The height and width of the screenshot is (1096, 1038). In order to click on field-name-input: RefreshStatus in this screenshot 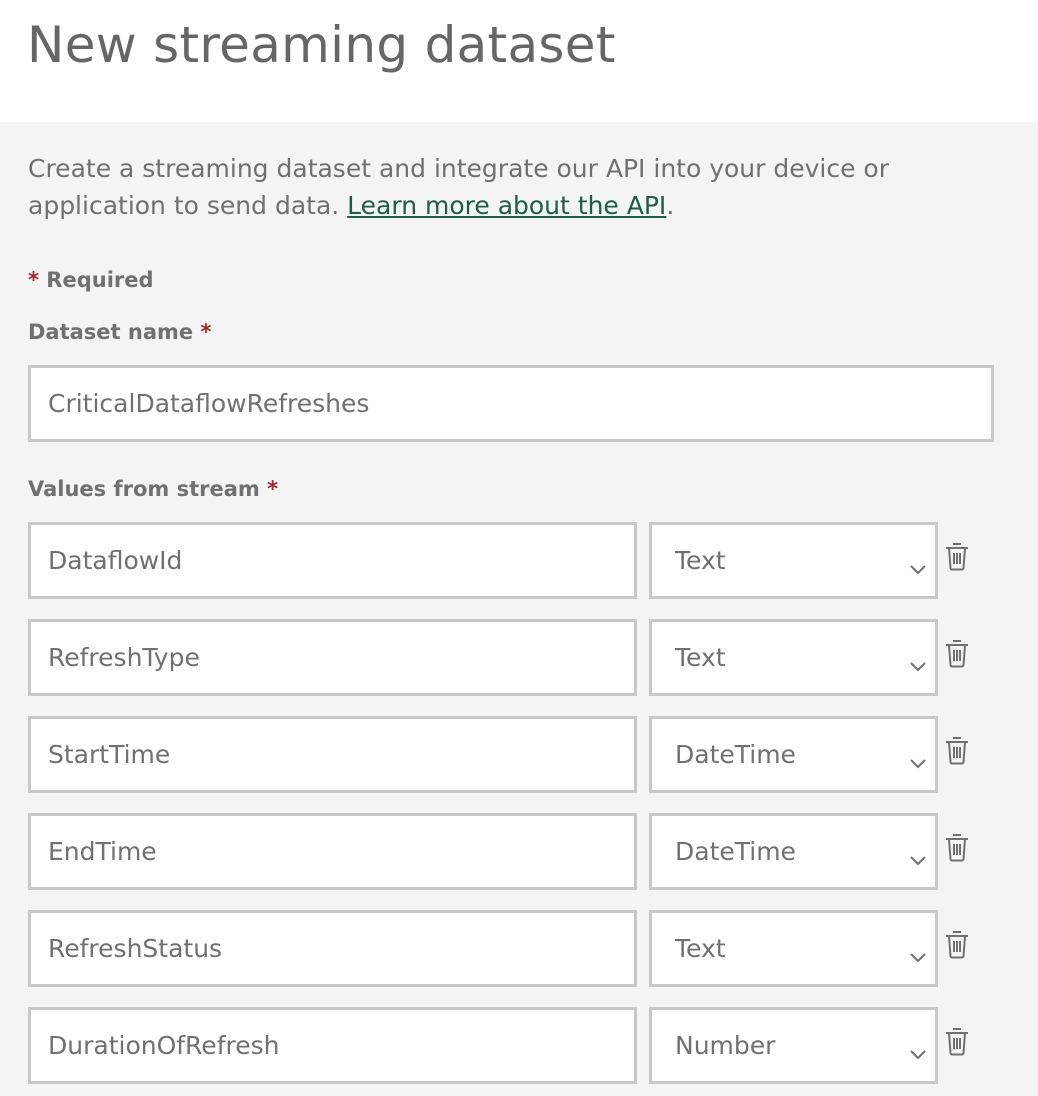, I will do `click(332, 948)`.